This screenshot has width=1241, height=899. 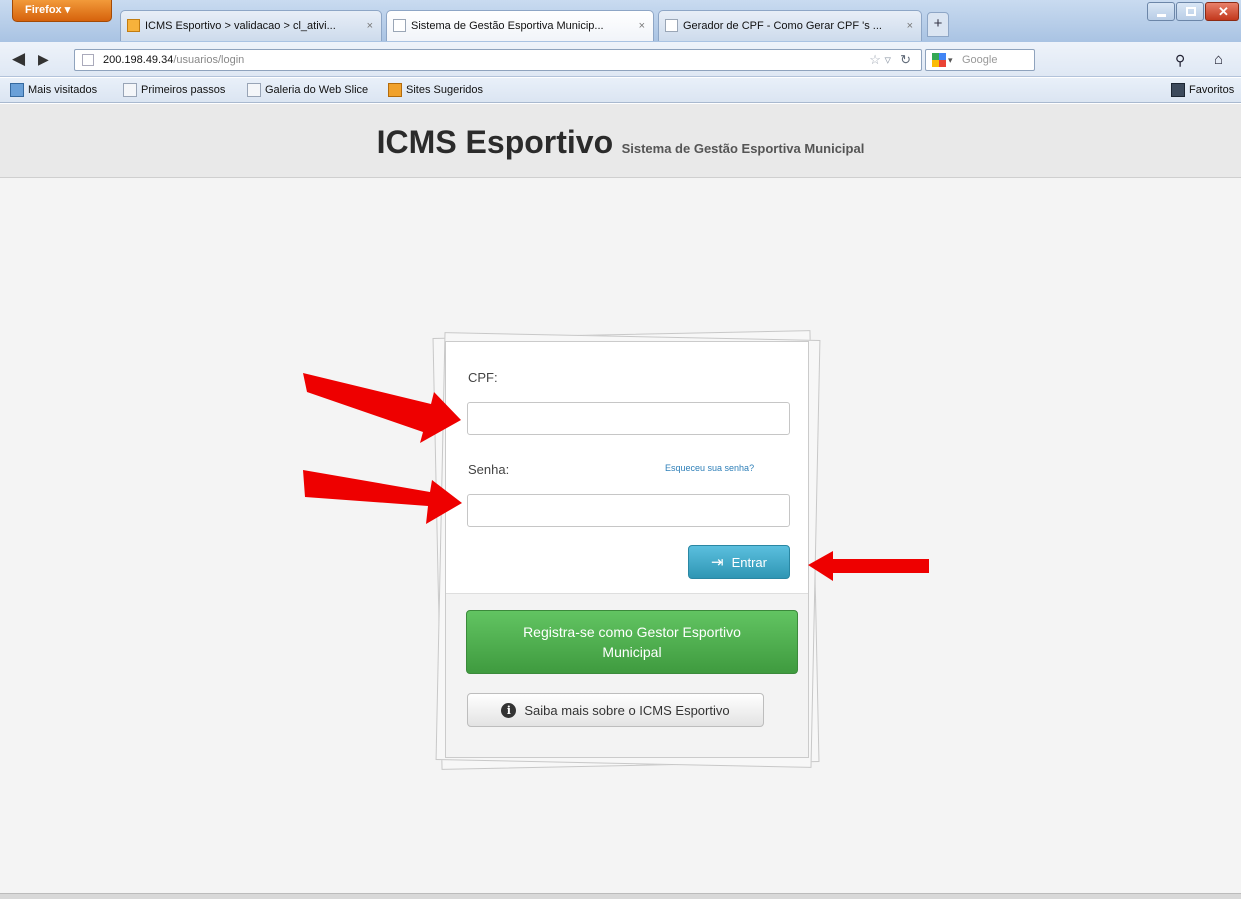 What do you see at coordinates (628, 418) in the screenshot?
I see `cpf-field` at bounding box center [628, 418].